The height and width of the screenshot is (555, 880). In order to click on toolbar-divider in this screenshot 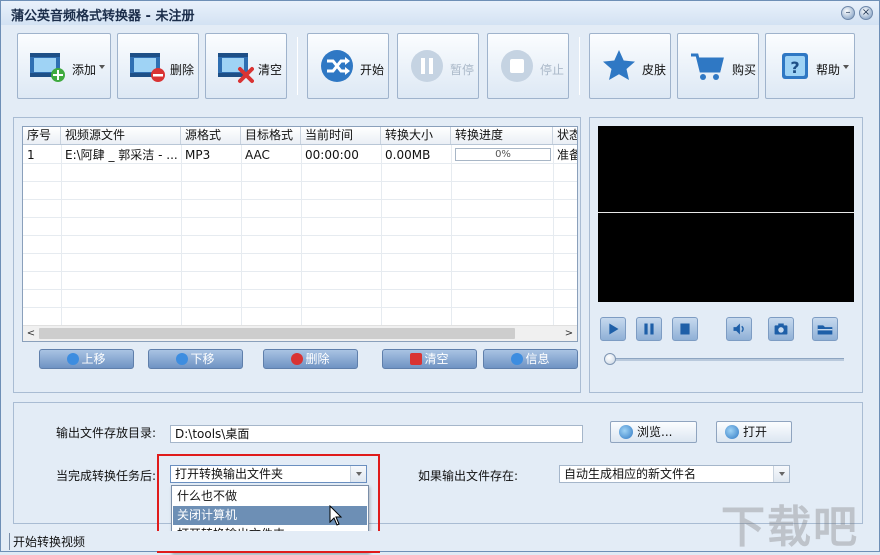, I will do `click(297, 66)`.